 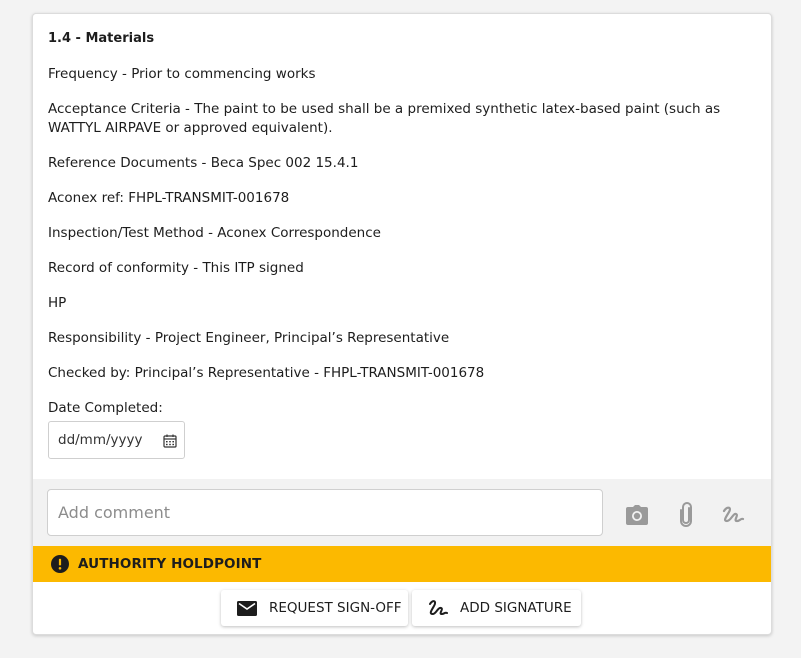 What do you see at coordinates (686, 515) in the screenshot?
I see `paperclip-icon` at bounding box center [686, 515].